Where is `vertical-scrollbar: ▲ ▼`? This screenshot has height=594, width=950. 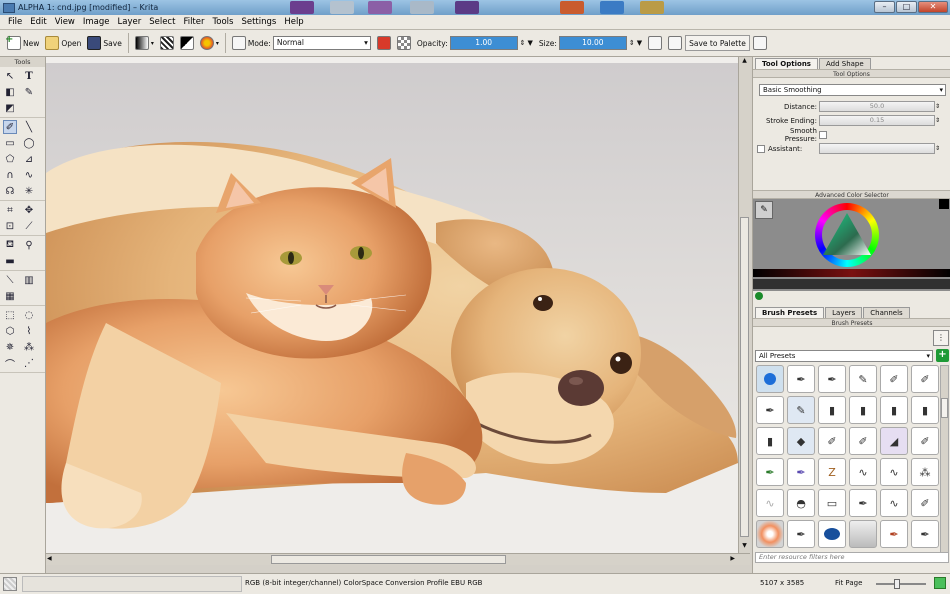
vertical-scrollbar: ▲ ▼ is located at coordinates (744, 305).